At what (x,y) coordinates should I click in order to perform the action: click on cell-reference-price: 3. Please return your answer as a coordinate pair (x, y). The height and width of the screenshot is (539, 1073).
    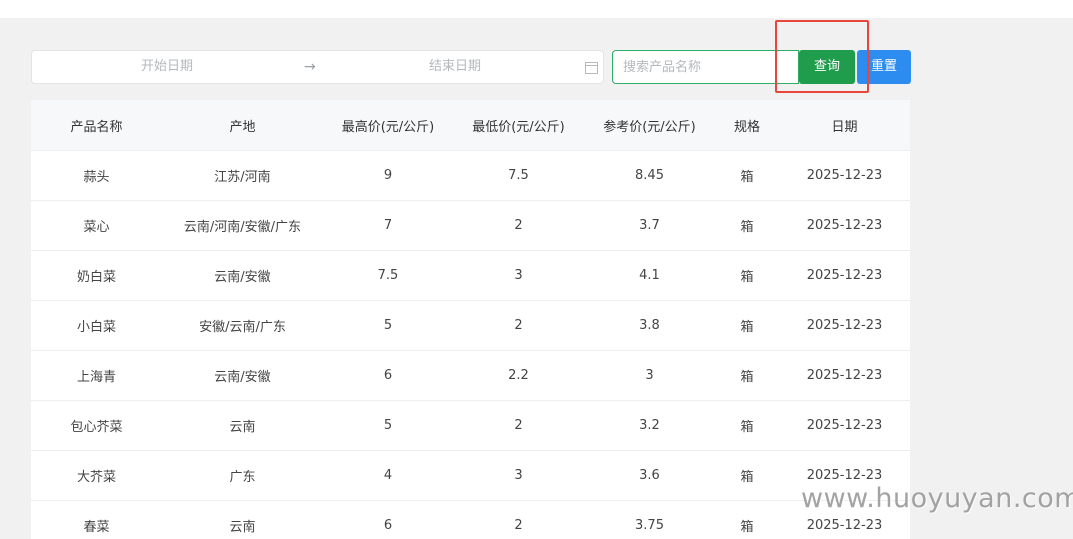
    Looking at the image, I should click on (649, 375).